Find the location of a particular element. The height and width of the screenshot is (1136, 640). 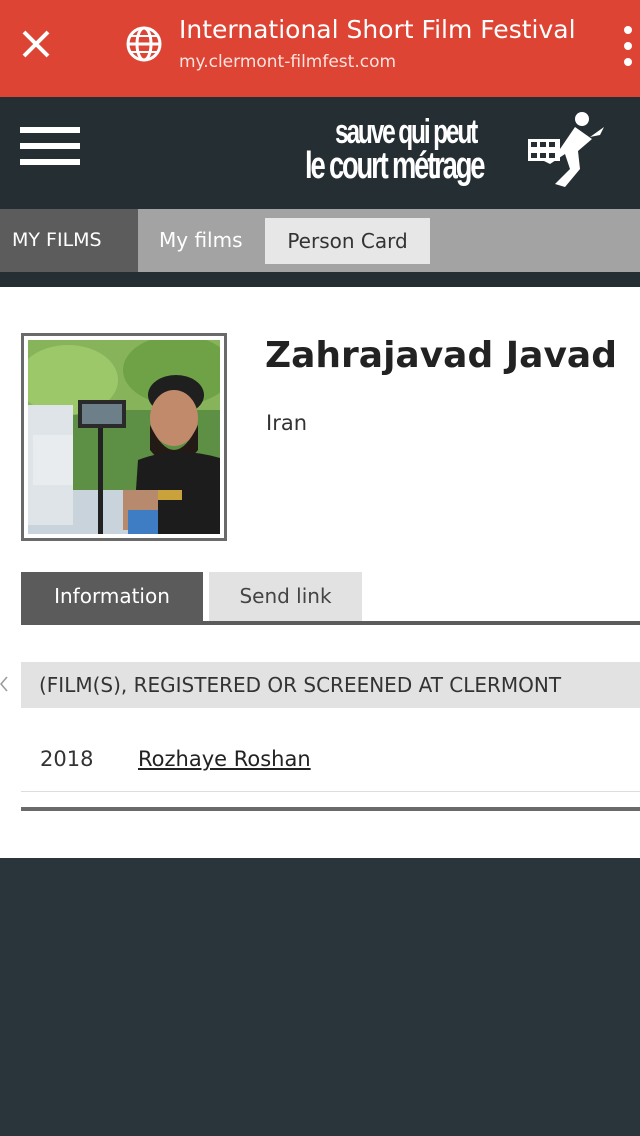

globe-icon is located at coordinates (144, 44).